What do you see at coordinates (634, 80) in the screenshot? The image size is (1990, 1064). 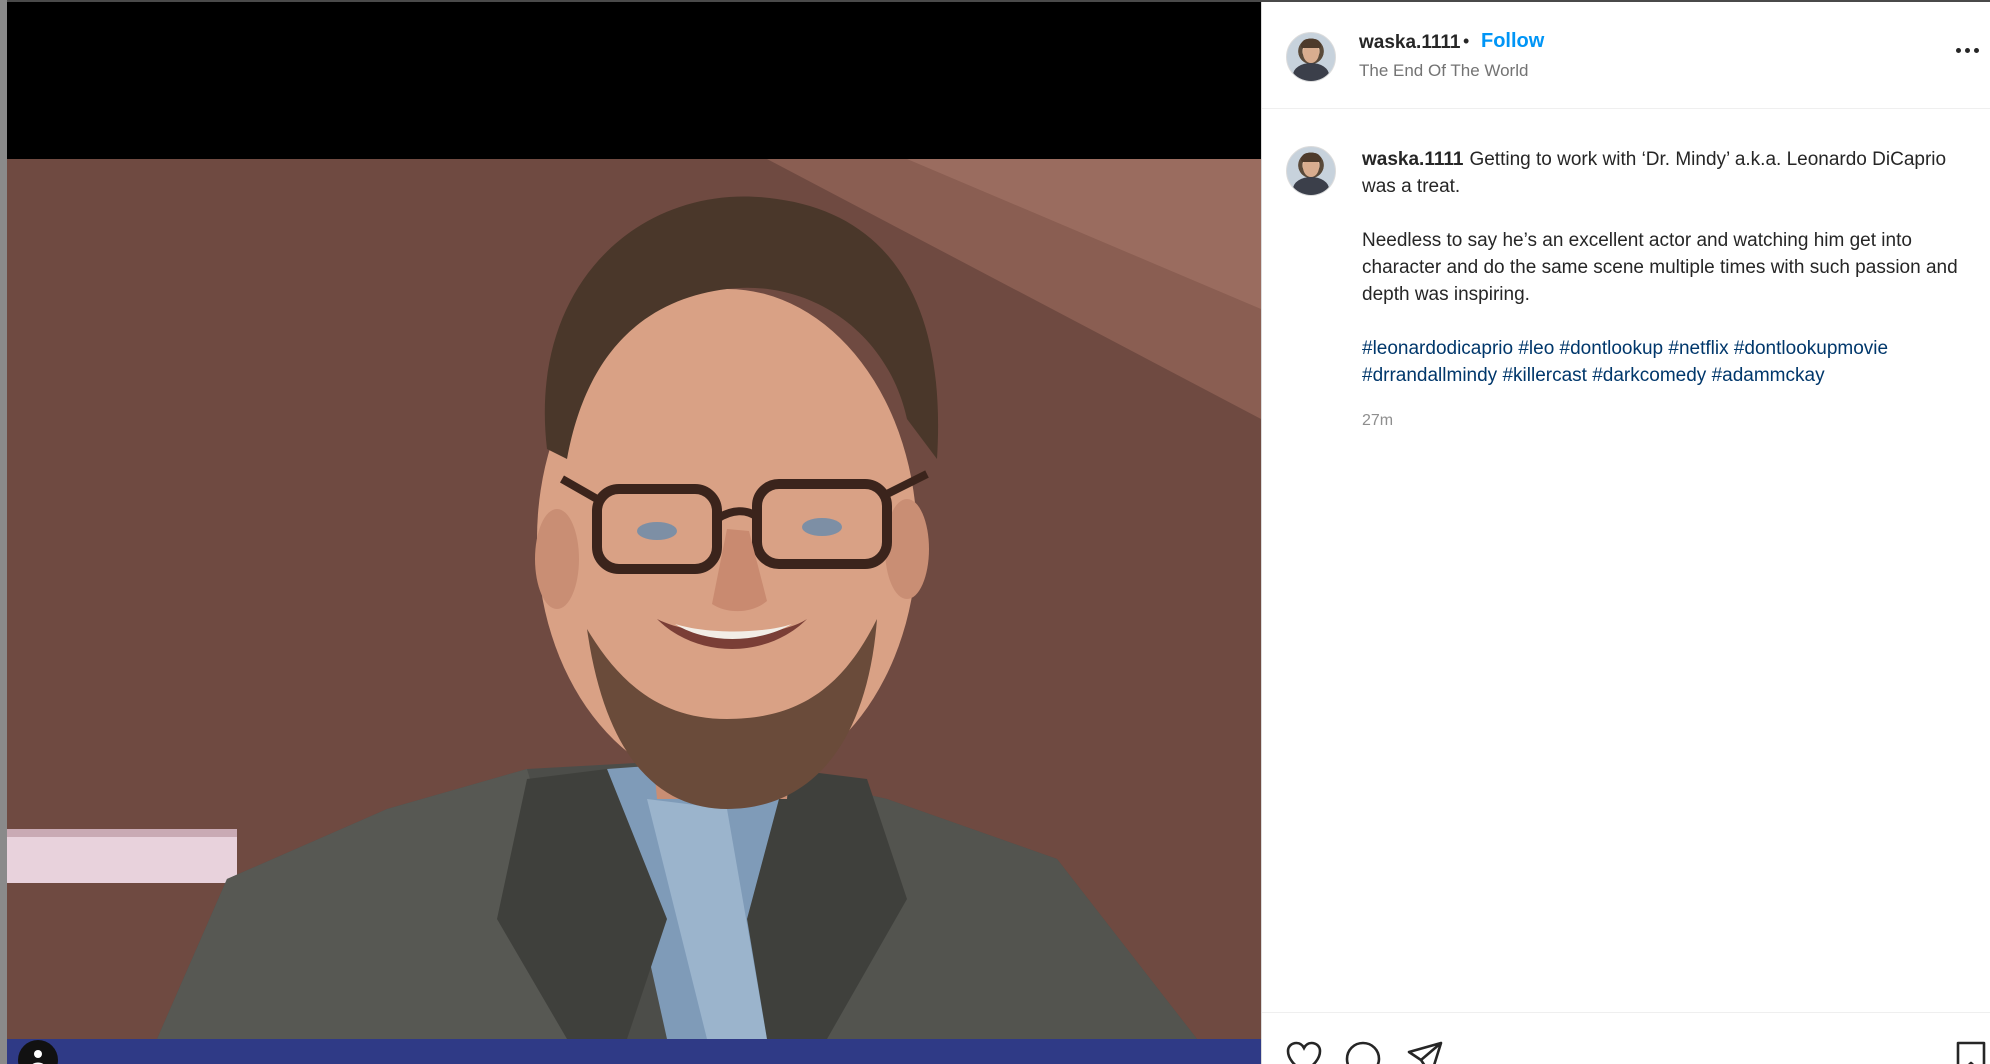 I see `media-letterbox` at bounding box center [634, 80].